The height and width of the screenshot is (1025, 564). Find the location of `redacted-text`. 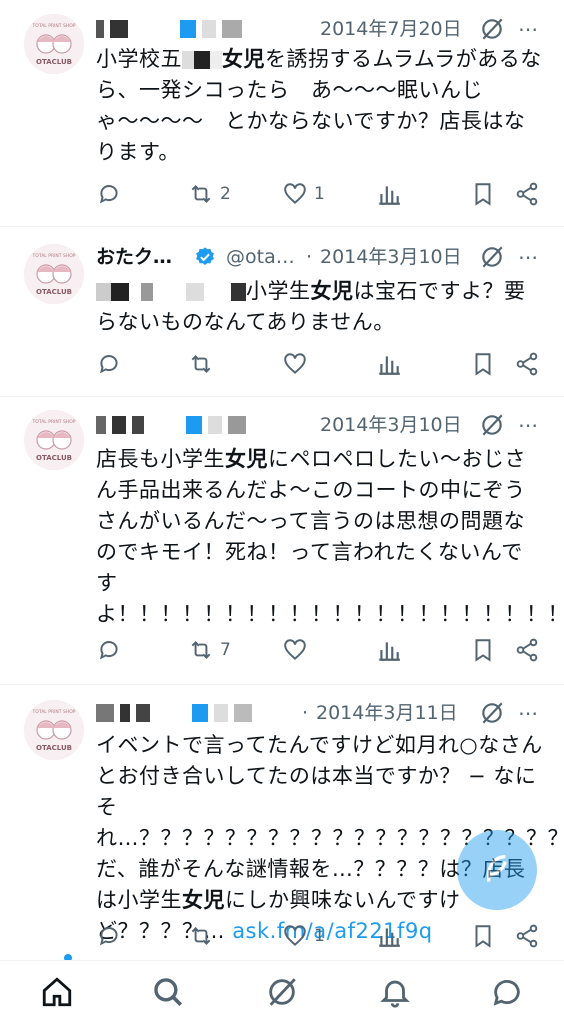

redacted-text is located at coordinates (171, 292).